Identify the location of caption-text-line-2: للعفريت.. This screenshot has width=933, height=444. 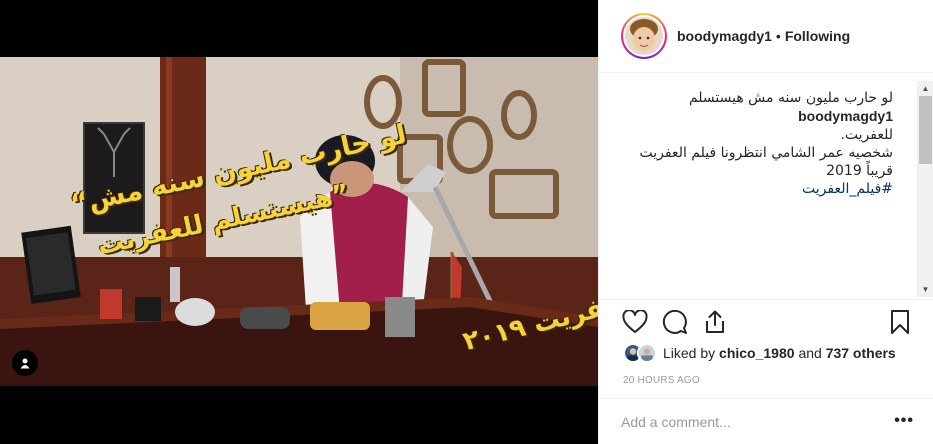
(866, 135).